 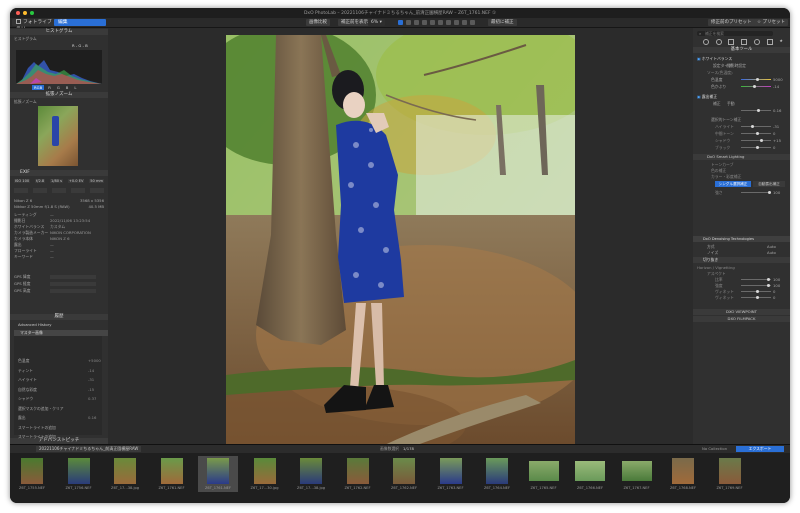 I want to click on horizon-label: Horizon / Vignetting, so click(x=741, y=267).